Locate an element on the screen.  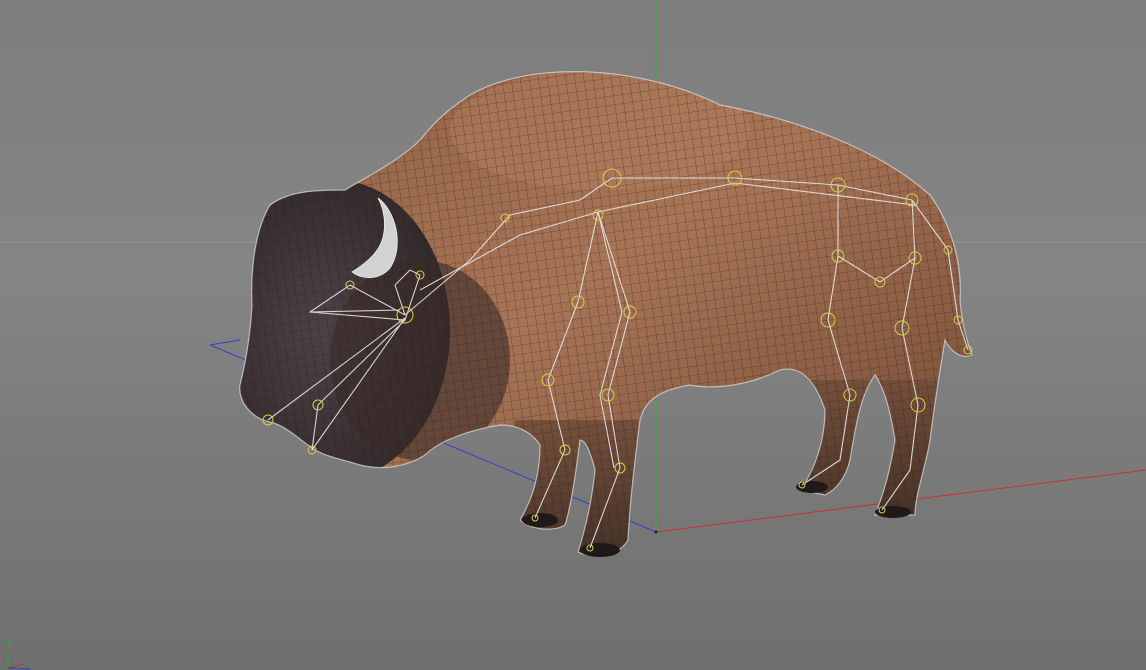
gizmo-y-label: Y is located at coordinates (9, 644).